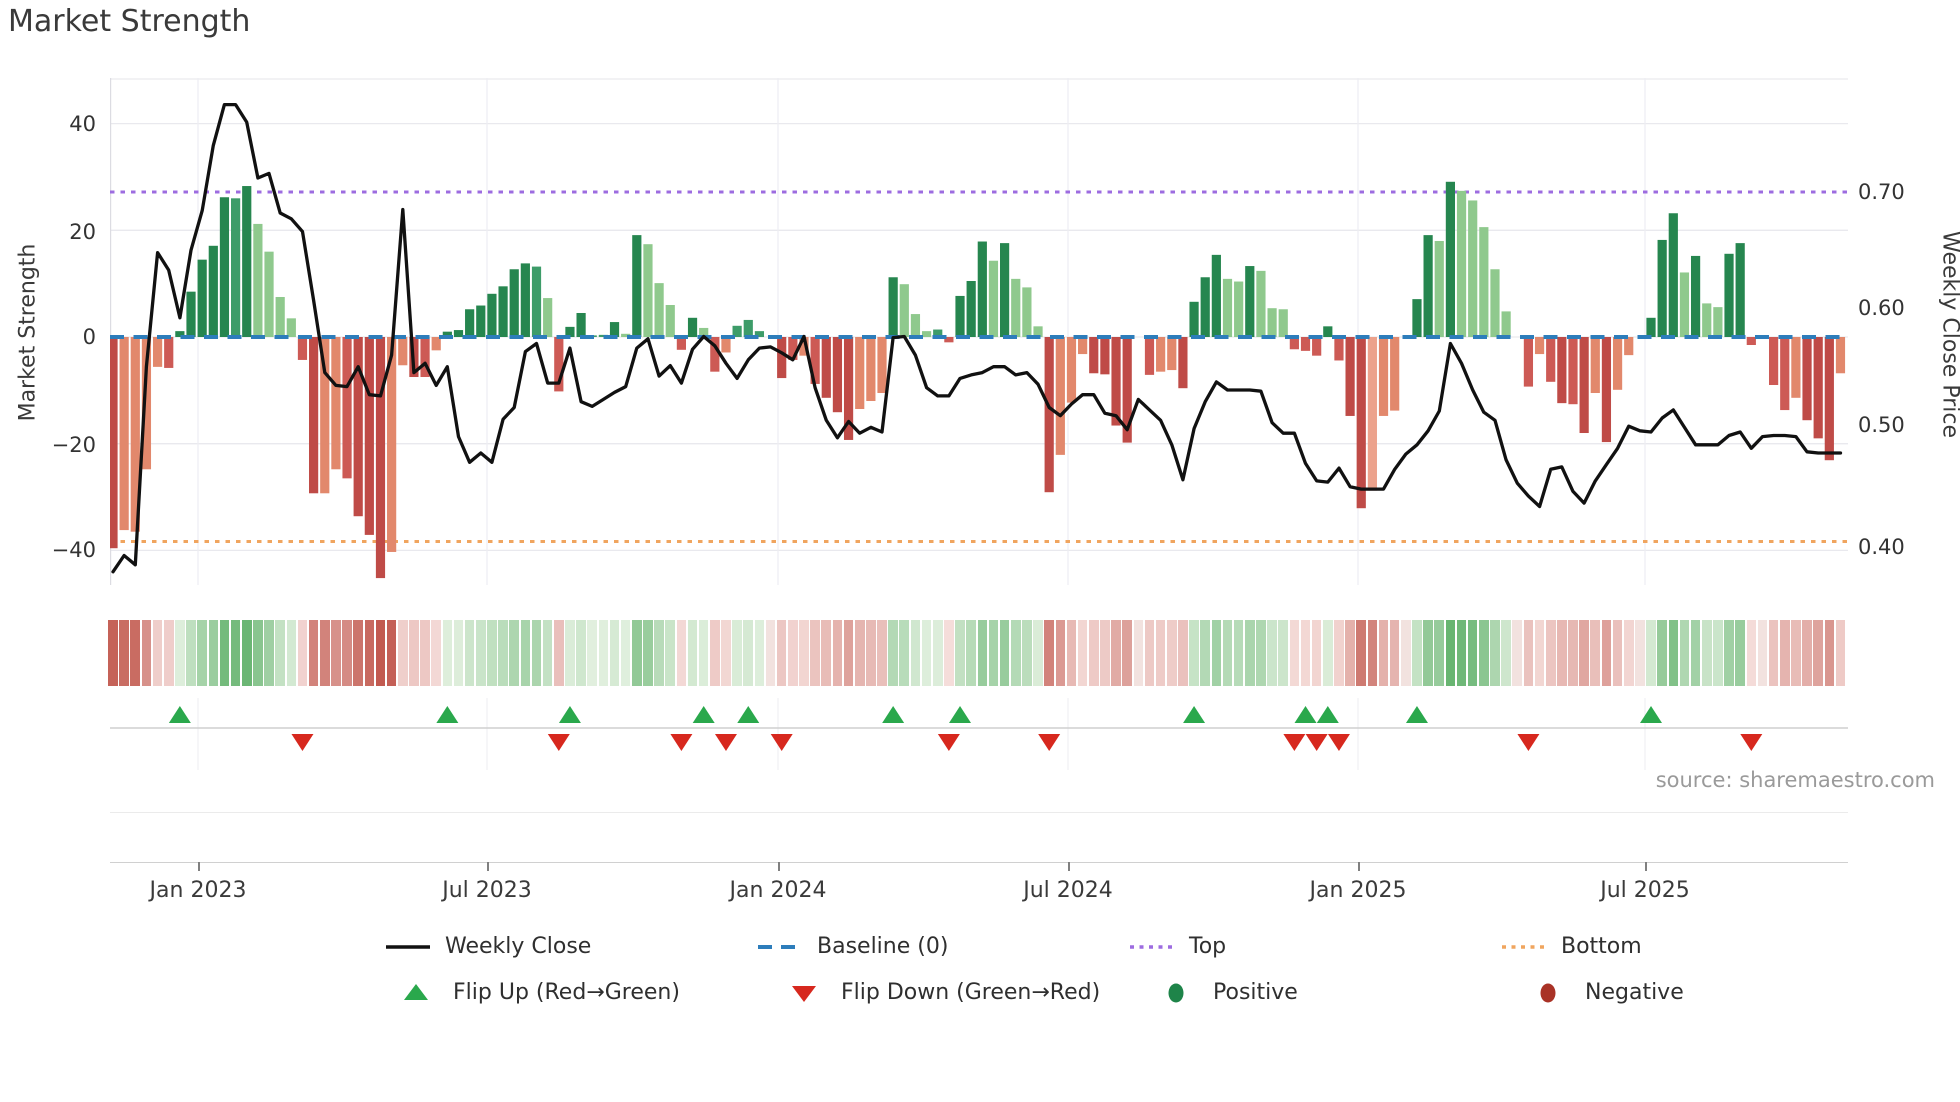 This screenshot has height=1102, width=1960. What do you see at coordinates (1795, 780) in the screenshot?
I see `source-note: source: sharemaestro.com` at bounding box center [1795, 780].